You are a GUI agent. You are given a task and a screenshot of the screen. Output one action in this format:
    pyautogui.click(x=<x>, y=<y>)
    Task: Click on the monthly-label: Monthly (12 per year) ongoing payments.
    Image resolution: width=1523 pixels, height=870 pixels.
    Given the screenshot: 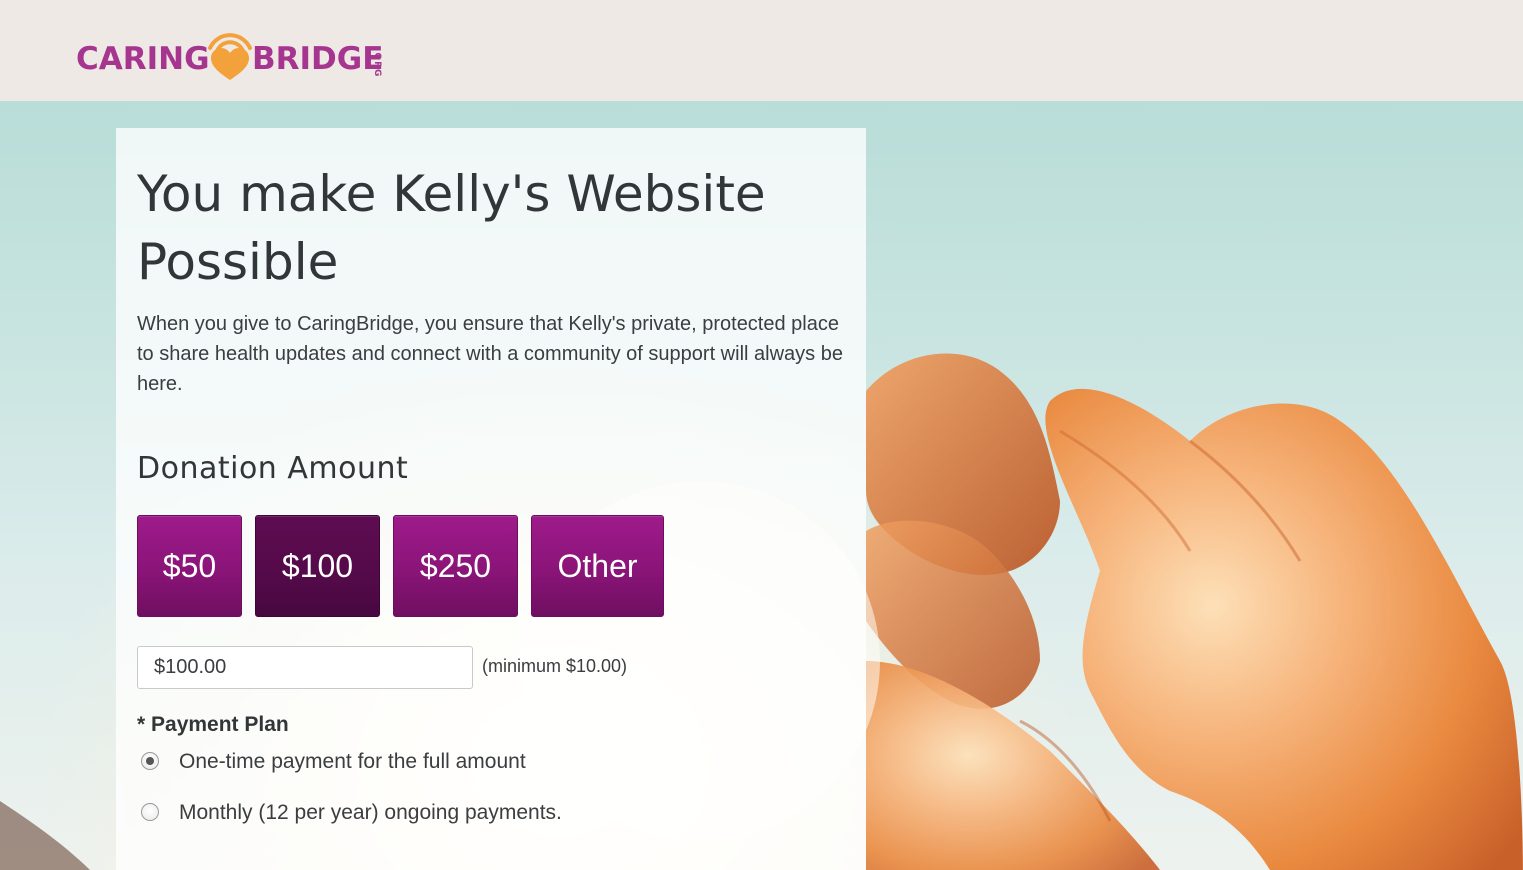 What is the action you would take?
    pyautogui.click(x=370, y=813)
    